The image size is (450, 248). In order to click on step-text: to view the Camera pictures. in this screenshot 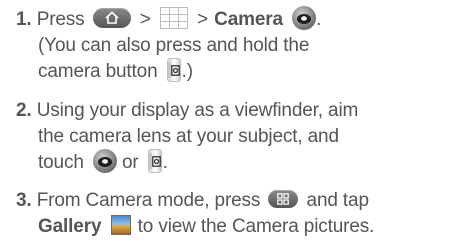, I will do `click(256, 226)`.